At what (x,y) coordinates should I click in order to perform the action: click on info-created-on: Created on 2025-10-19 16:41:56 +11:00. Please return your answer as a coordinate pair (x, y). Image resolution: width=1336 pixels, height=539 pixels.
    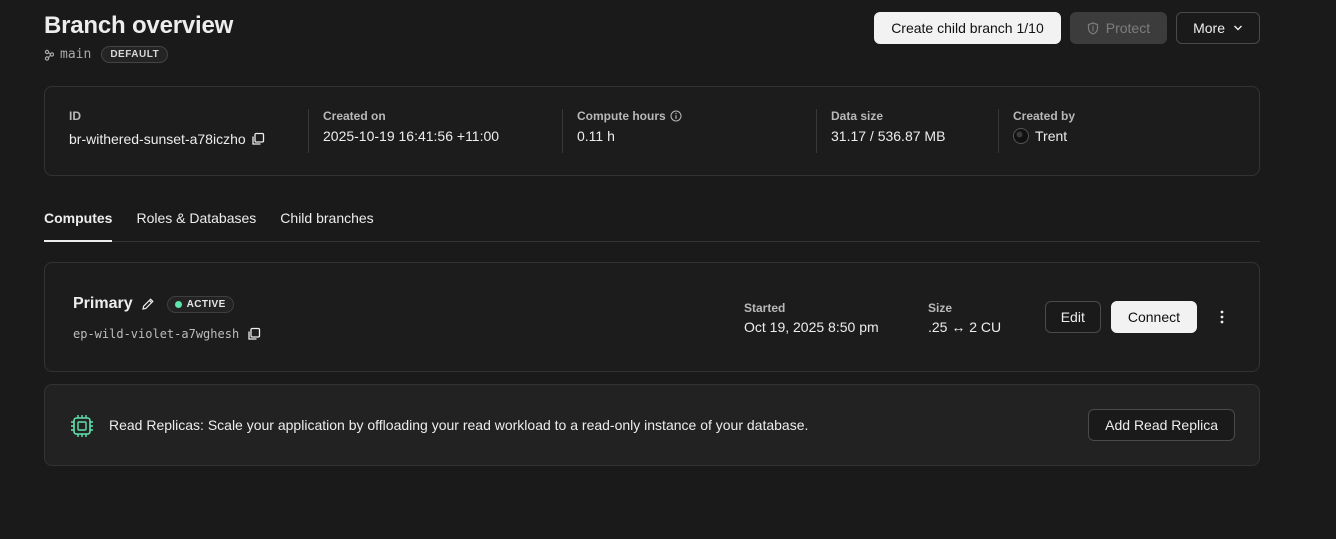
    Looking at the image, I should click on (435, 131).